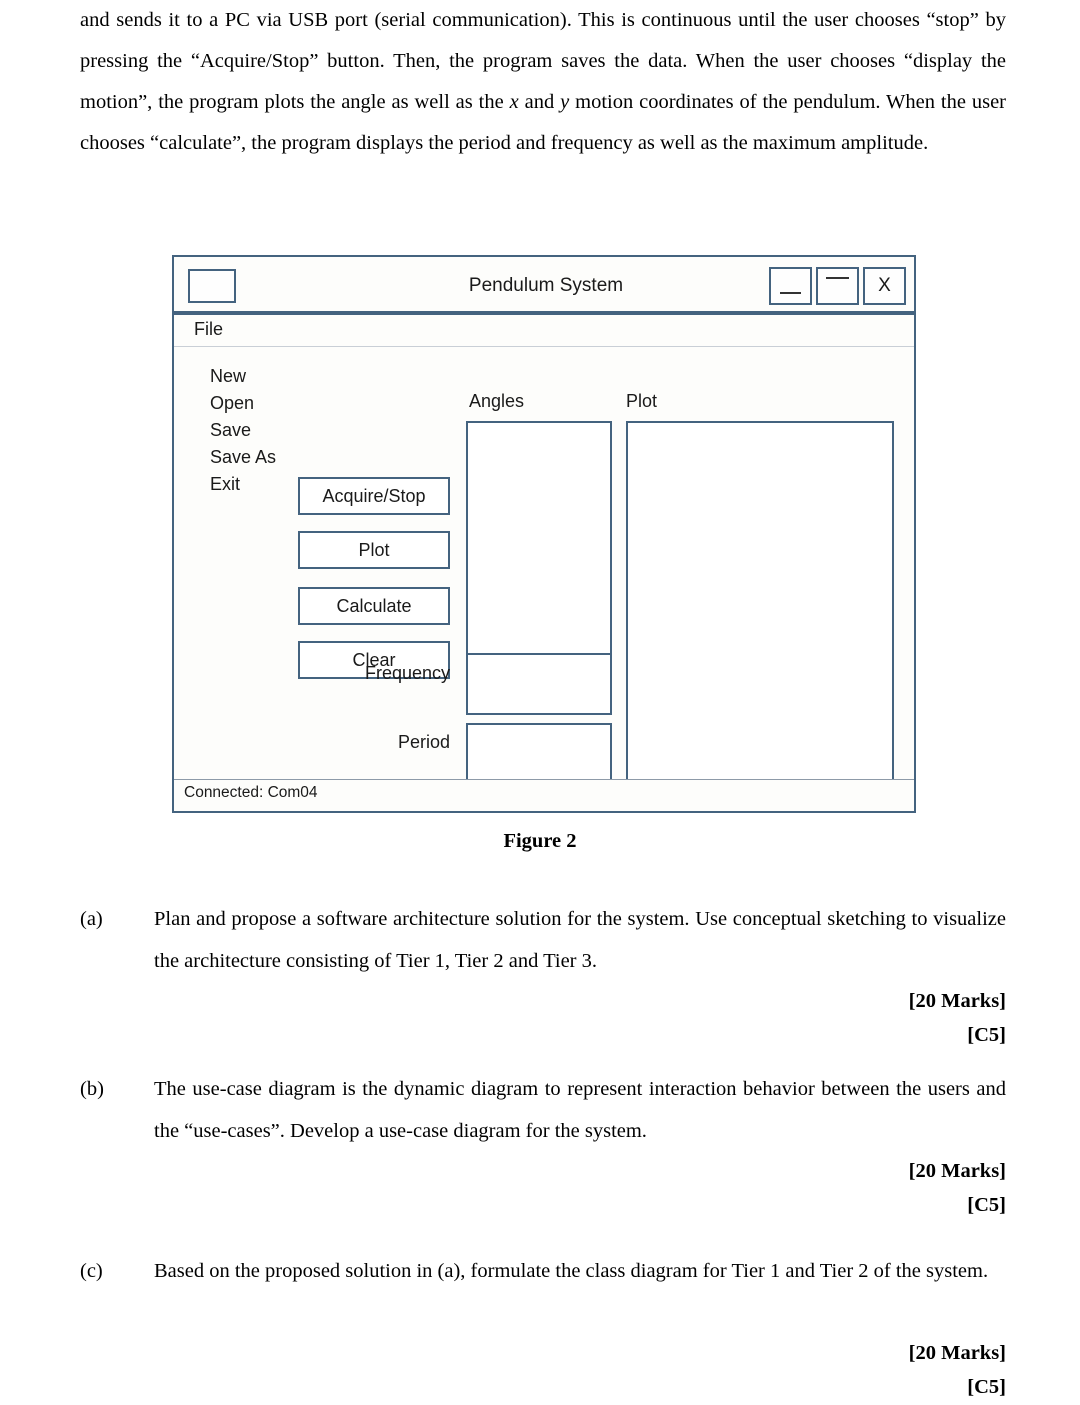 The width and height of the screenshot is (1080, 1405). Describe the element at coordinates (986, 1205) in the screenshot. I see `question-b-code: [C5]` at that location.